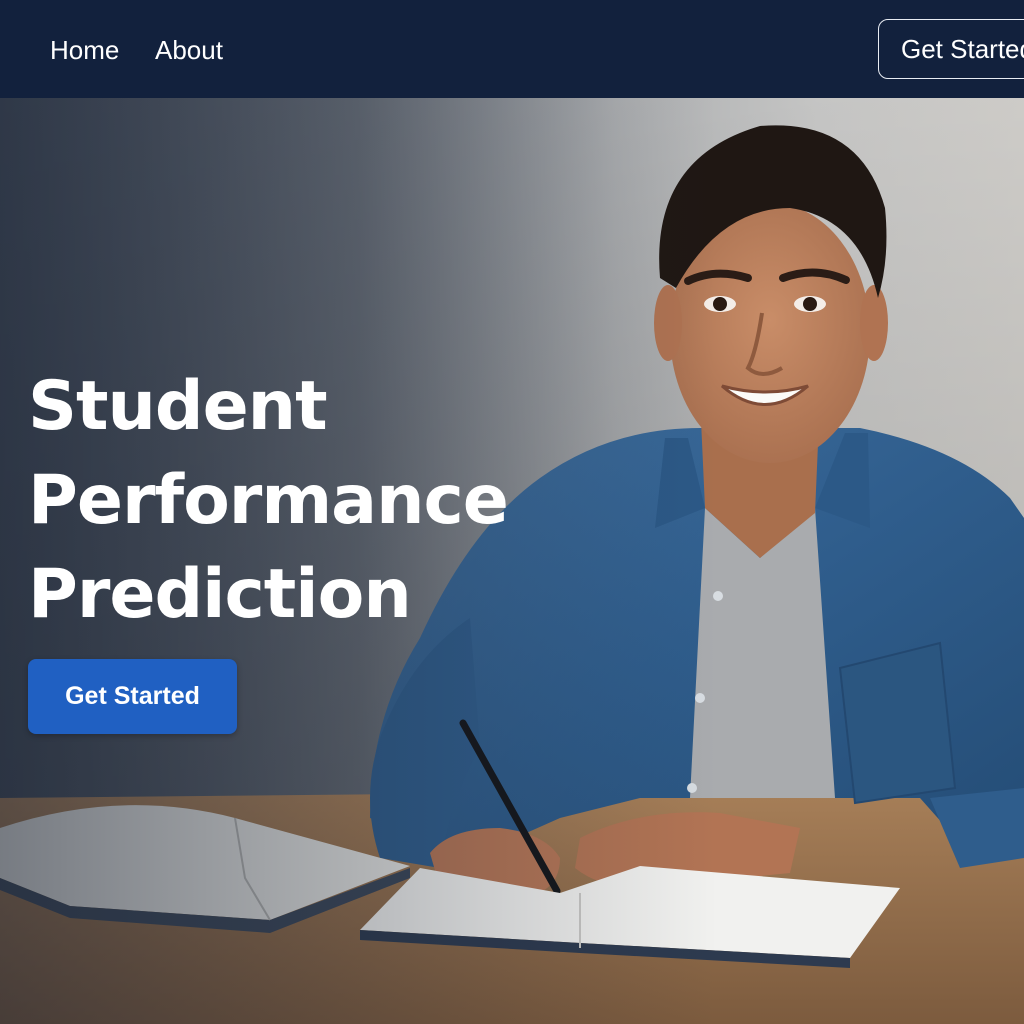 This screenshot has height=1024, width=1024. What do you see at coordinates (268, 500) in the screenshot?
I see `hero-title-line-2: Performance` at bounding box center [268, 500].